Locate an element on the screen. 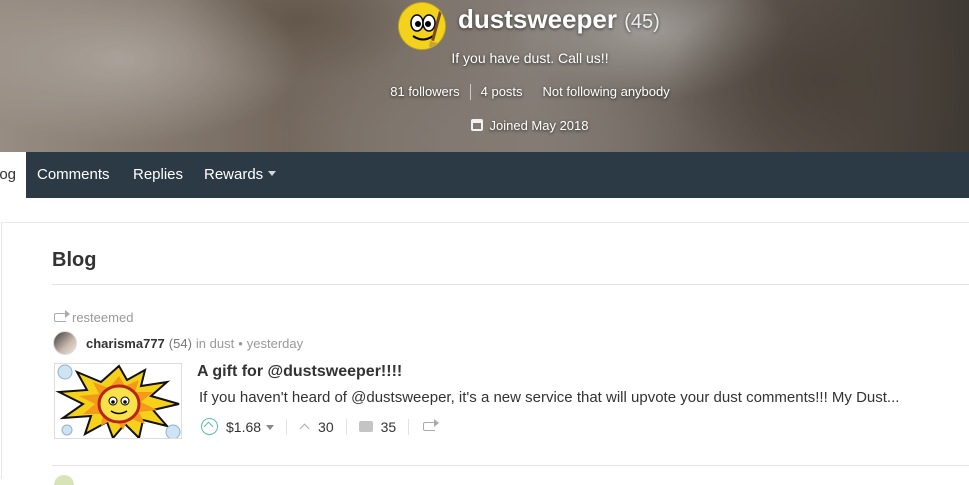 The image size is (969, 485). post-thumbnail is located at coordinates (118, 401).